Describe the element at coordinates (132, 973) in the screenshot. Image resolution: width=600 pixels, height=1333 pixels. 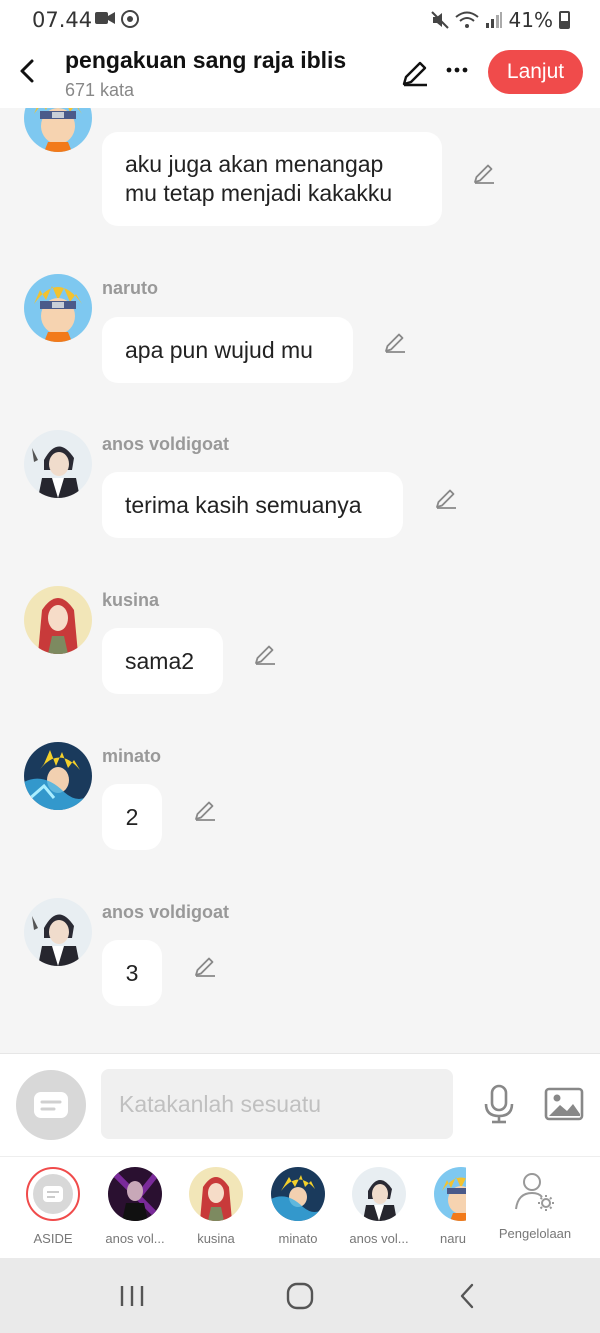
I see `message-bubble: 3` at that location.